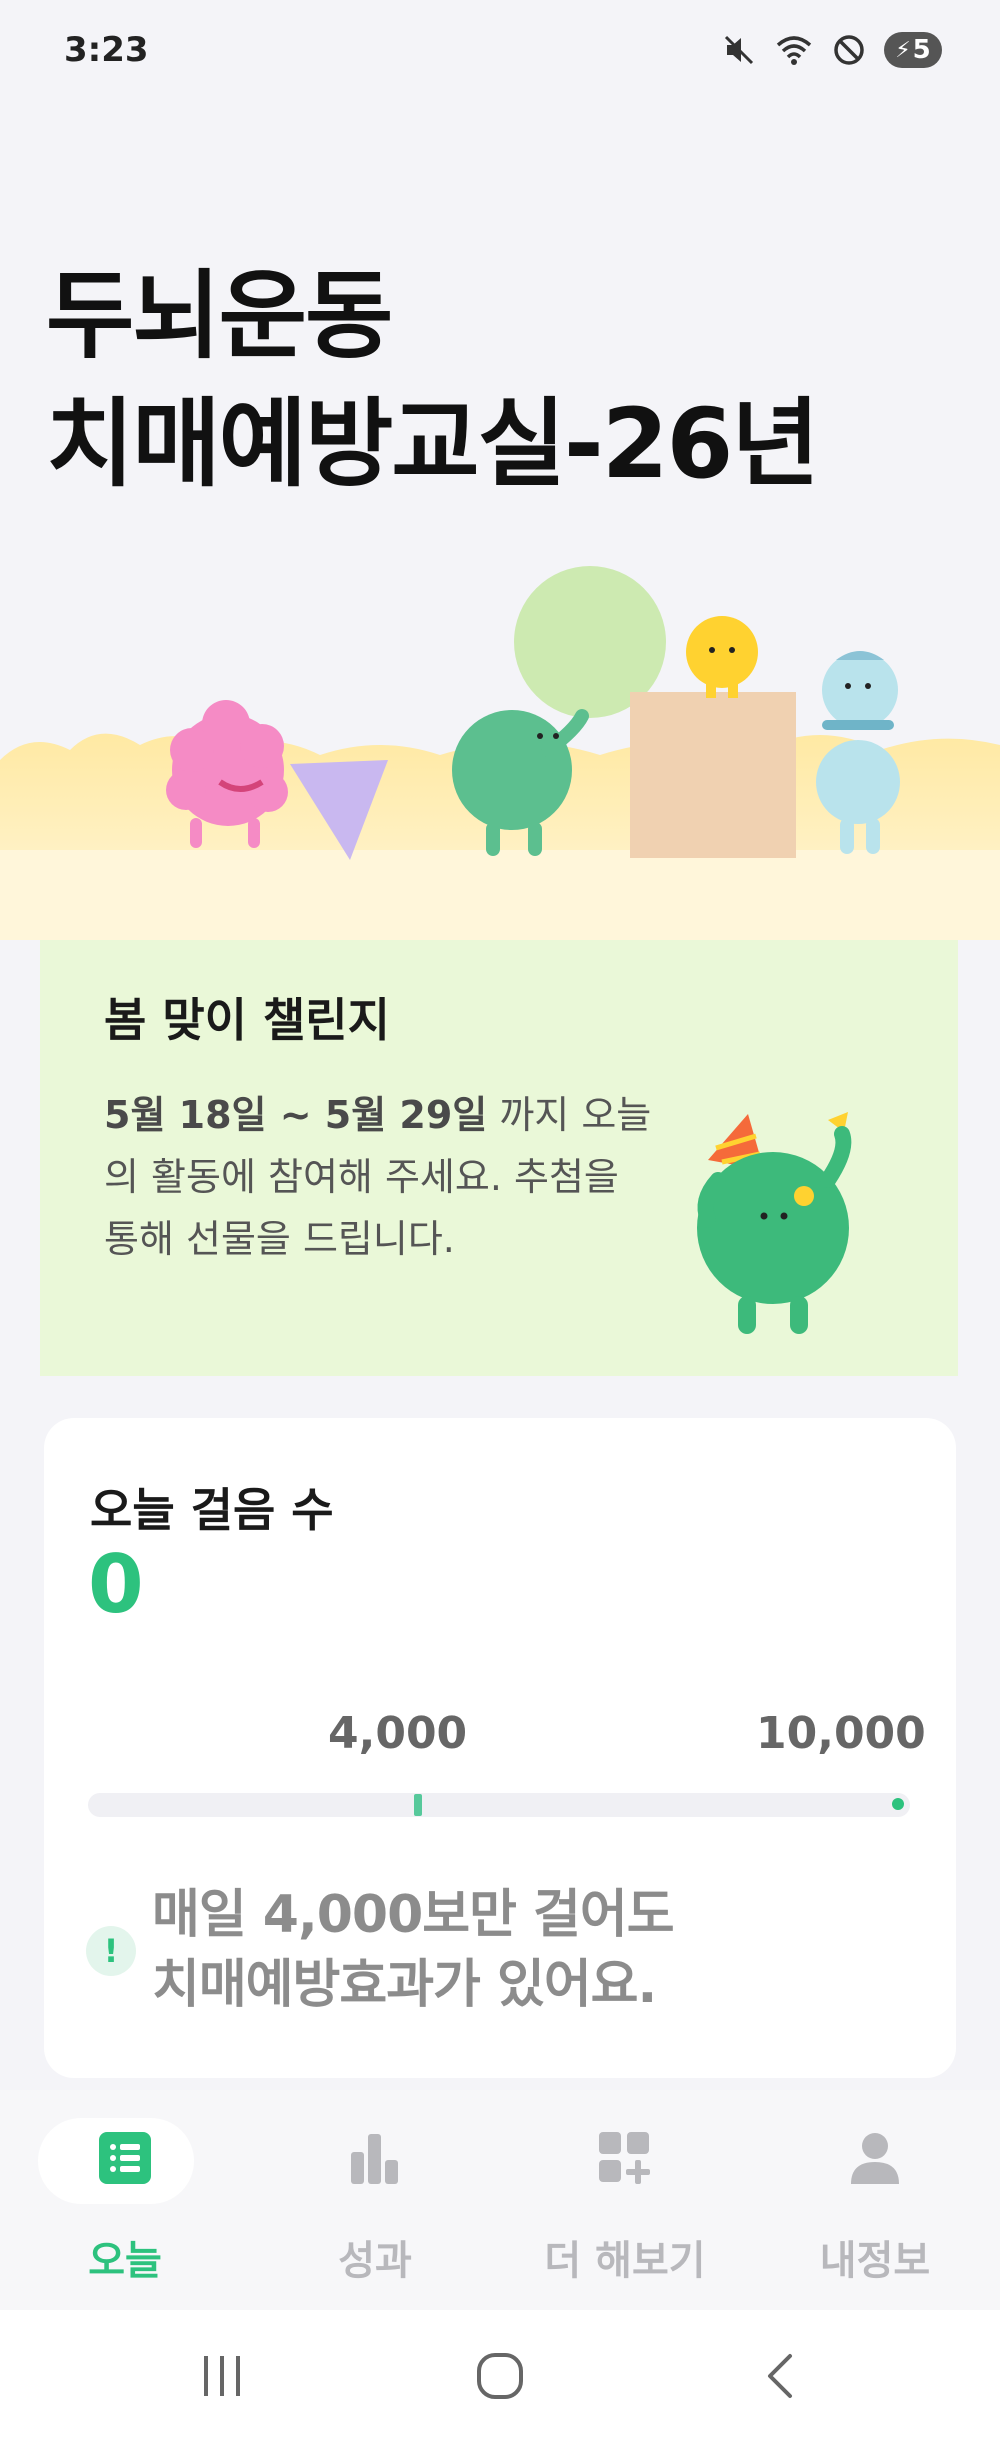 This screenshot has width=1000, height=2444. I want to click on nav-label-profile: 내정보, so click(875, 2261).